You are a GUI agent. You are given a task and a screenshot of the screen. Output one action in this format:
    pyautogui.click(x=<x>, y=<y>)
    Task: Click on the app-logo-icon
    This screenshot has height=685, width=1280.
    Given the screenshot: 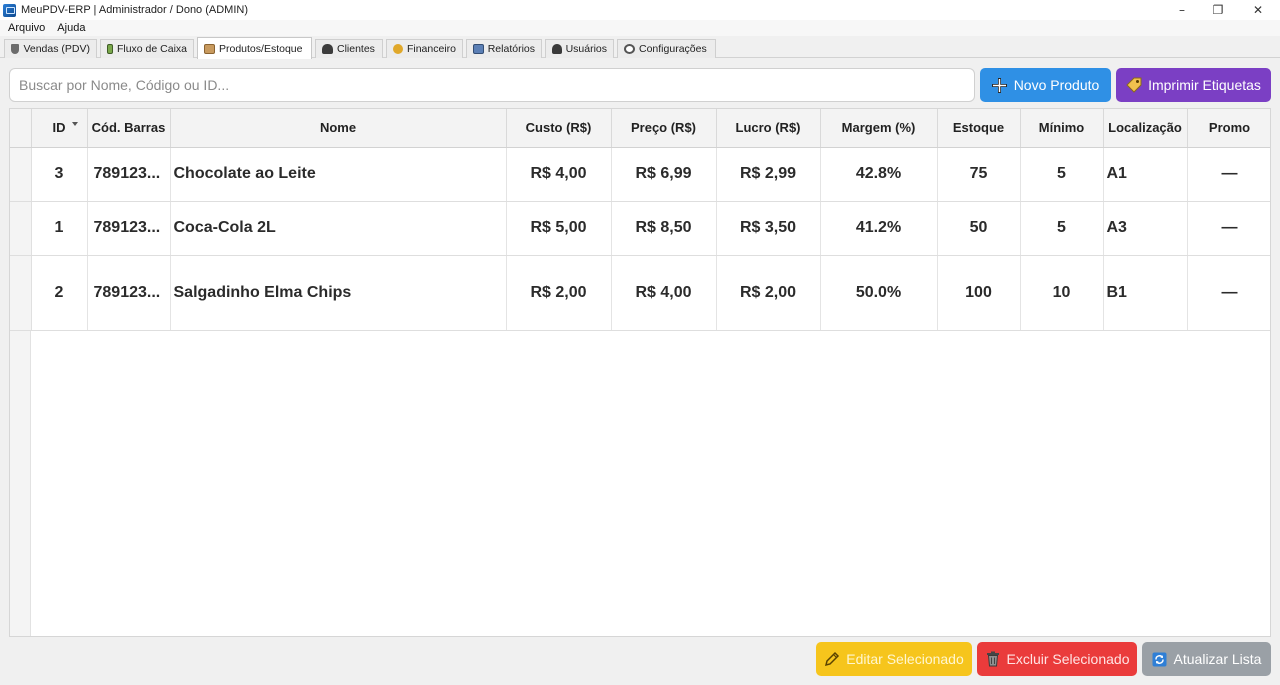 What is the action you would take?
    pyautogui.click(x=9, y=10)
    